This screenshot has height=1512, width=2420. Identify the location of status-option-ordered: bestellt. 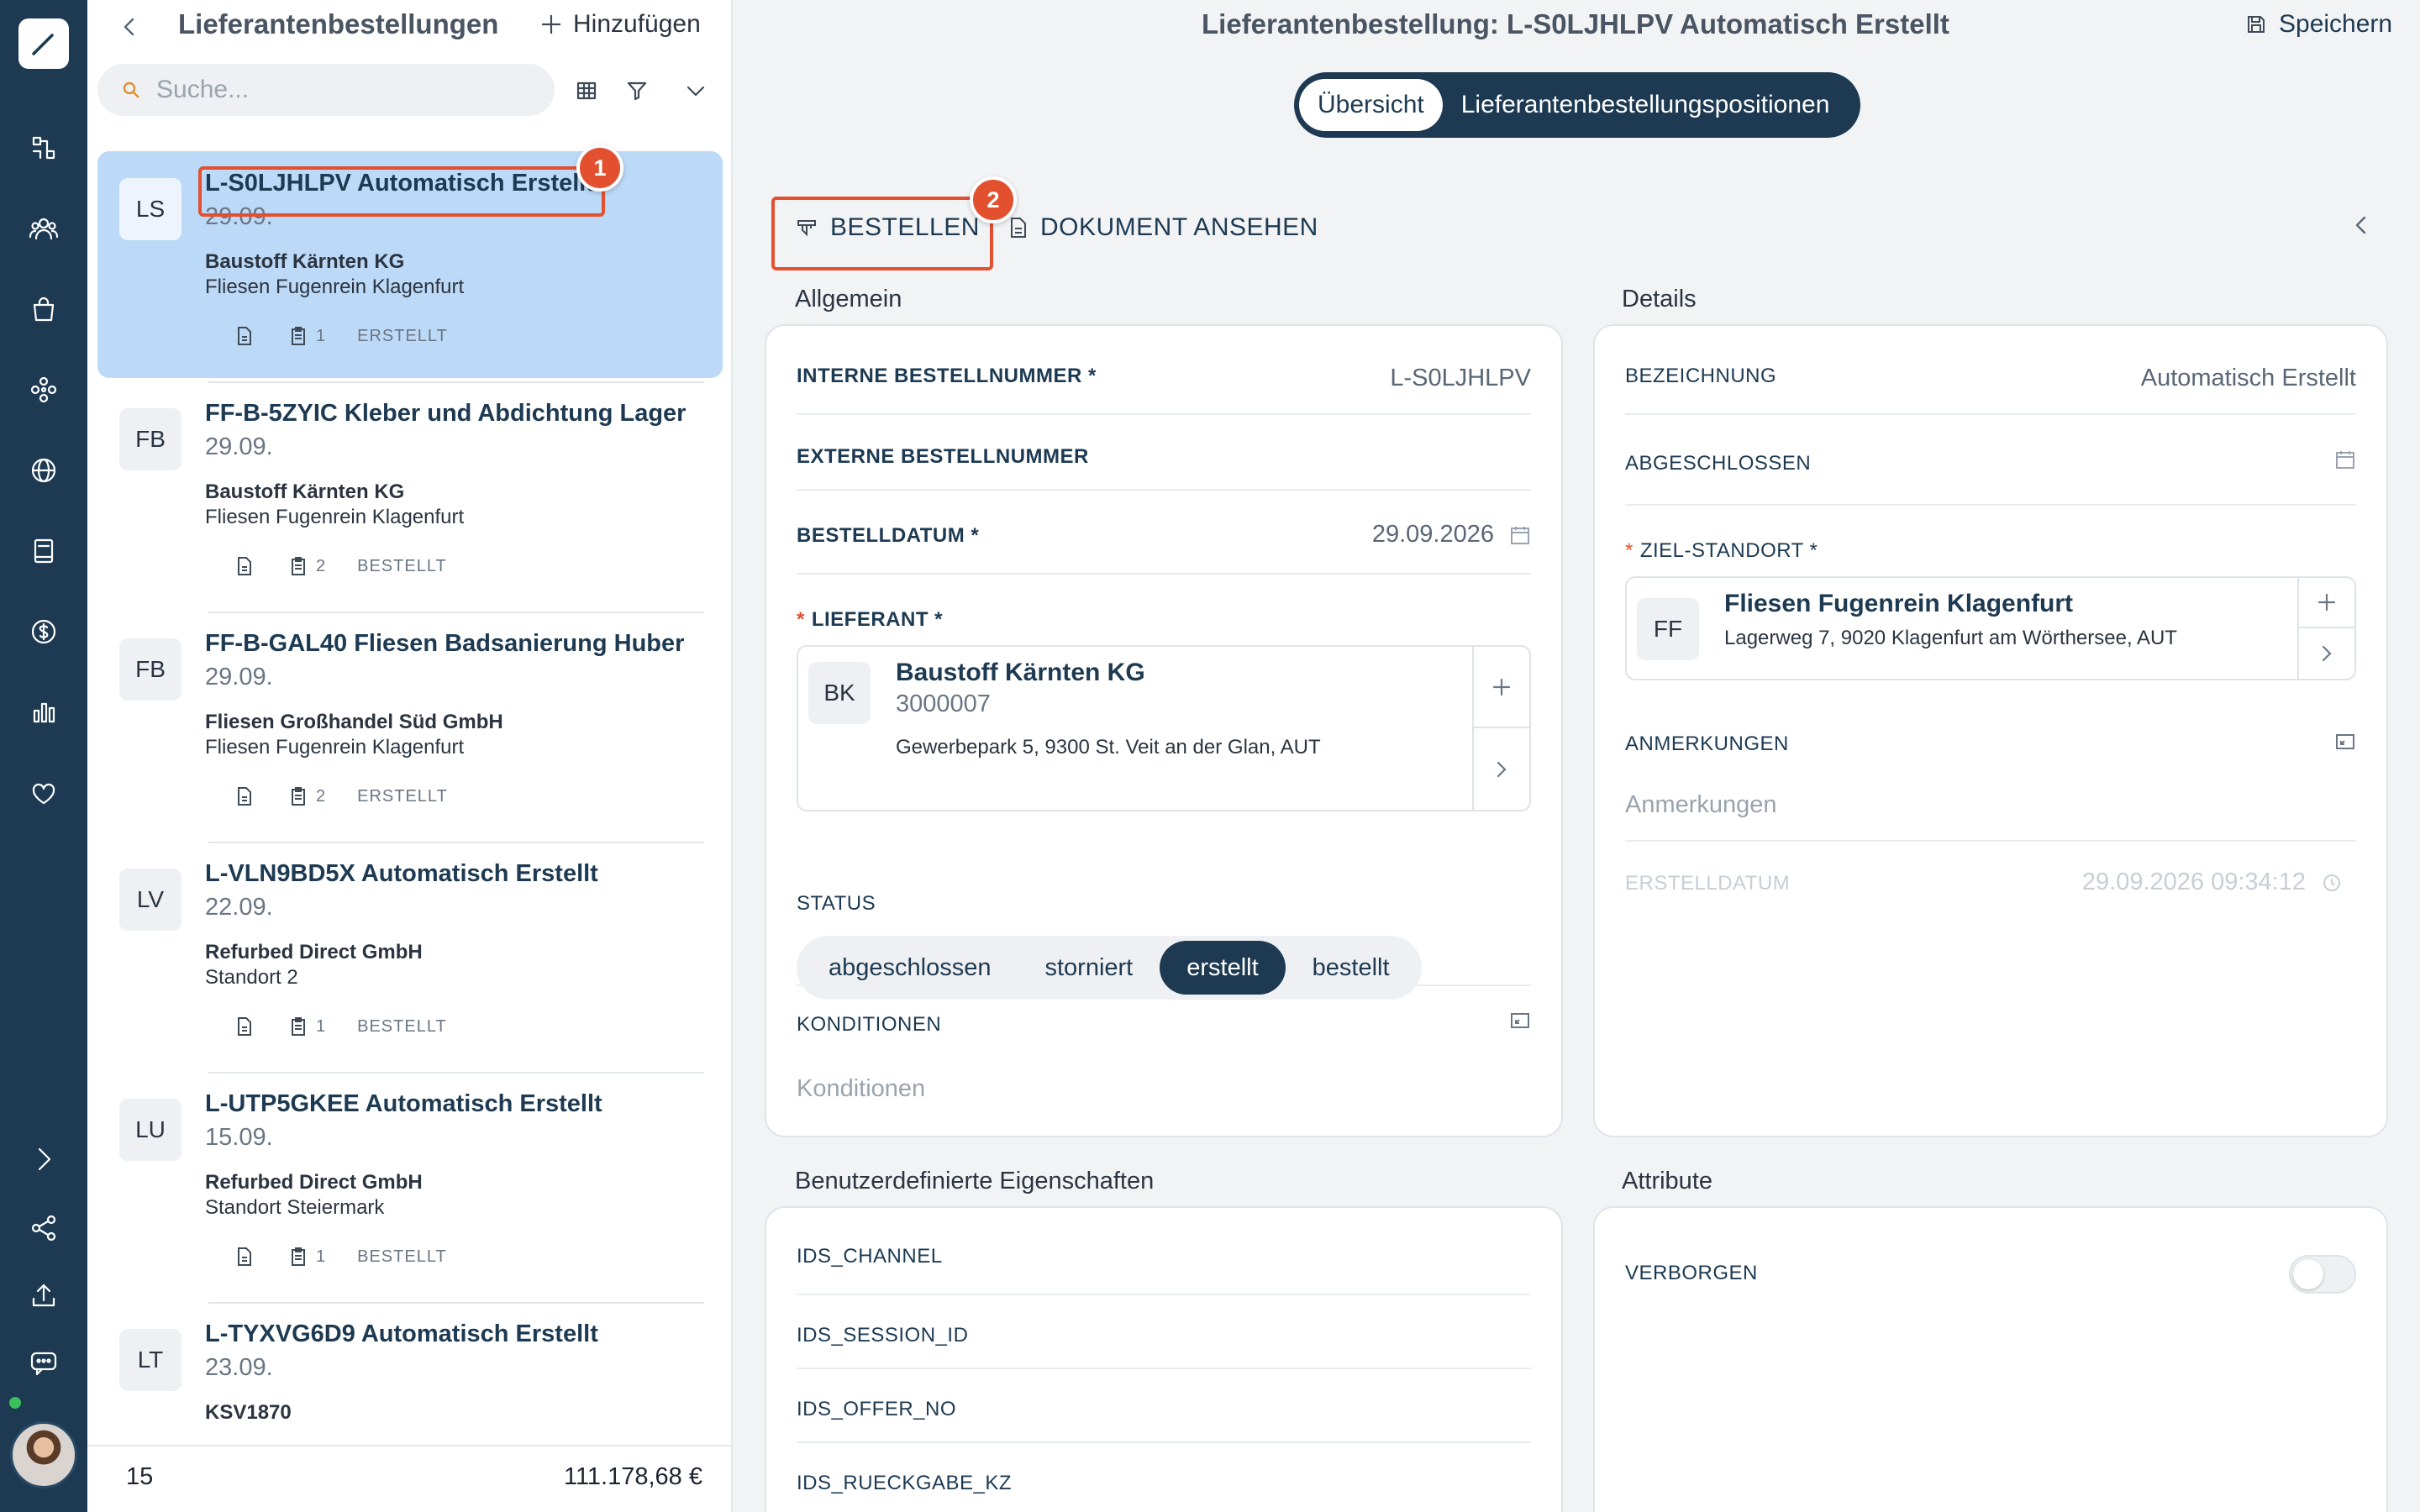
(1351, 968).